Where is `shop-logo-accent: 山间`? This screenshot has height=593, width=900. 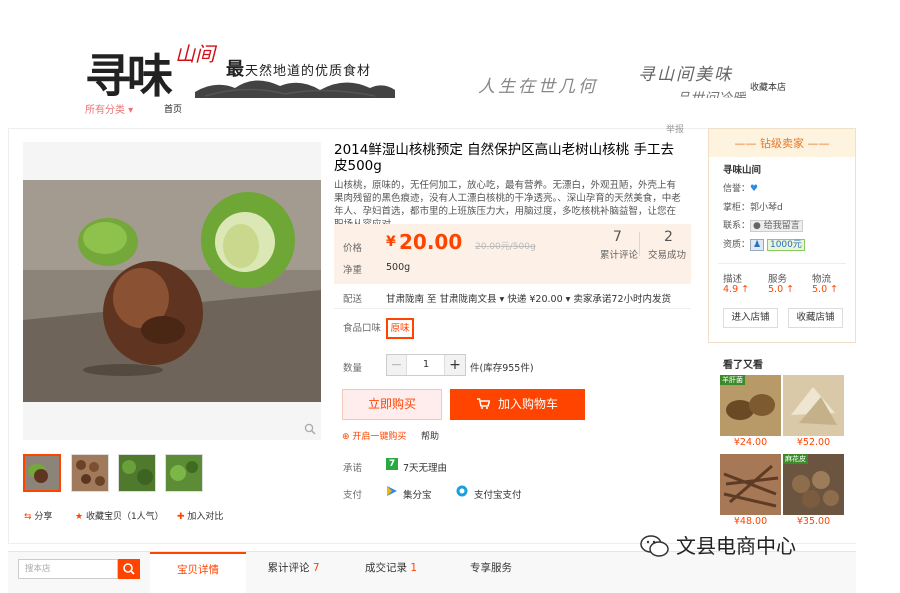 shop-logo-accent: 山间 is located at coordinates (195, 54).